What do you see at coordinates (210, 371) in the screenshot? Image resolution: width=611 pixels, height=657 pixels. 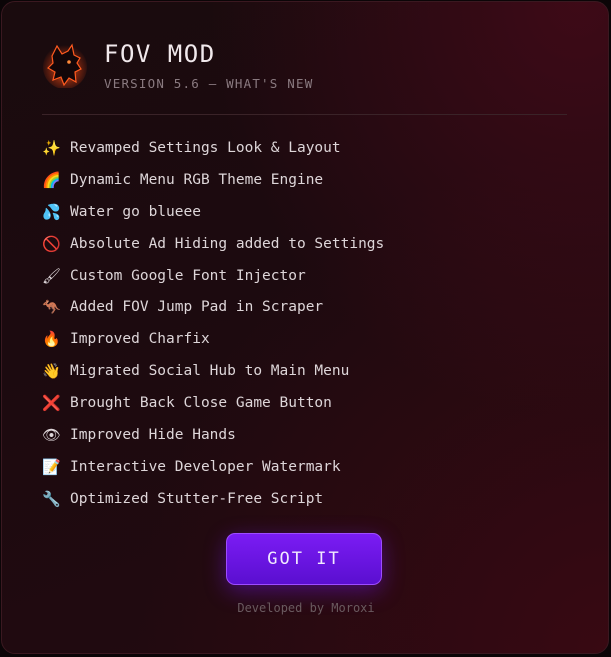 I see `changelog-item-label: Migrated Social Hub to Main Menu` at bounding box center [210, 371].